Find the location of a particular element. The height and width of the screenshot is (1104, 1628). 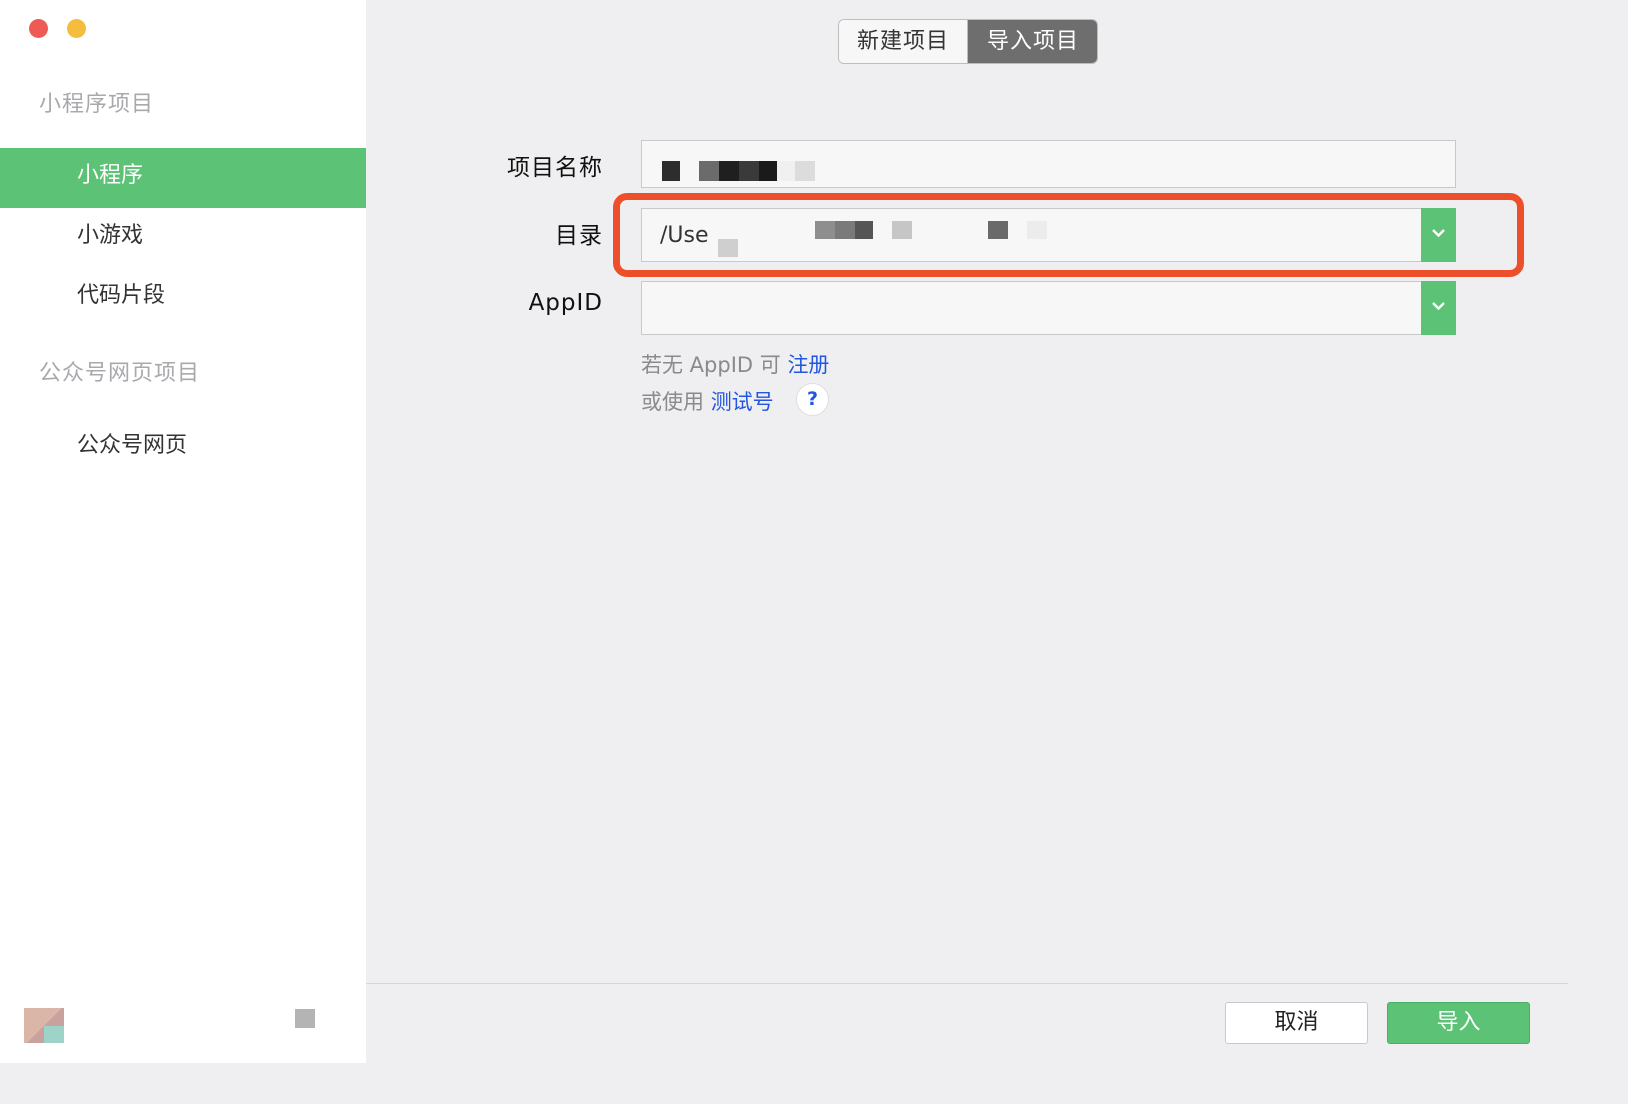

test-account-link: 测试号 is located at coordinates (742, 402).